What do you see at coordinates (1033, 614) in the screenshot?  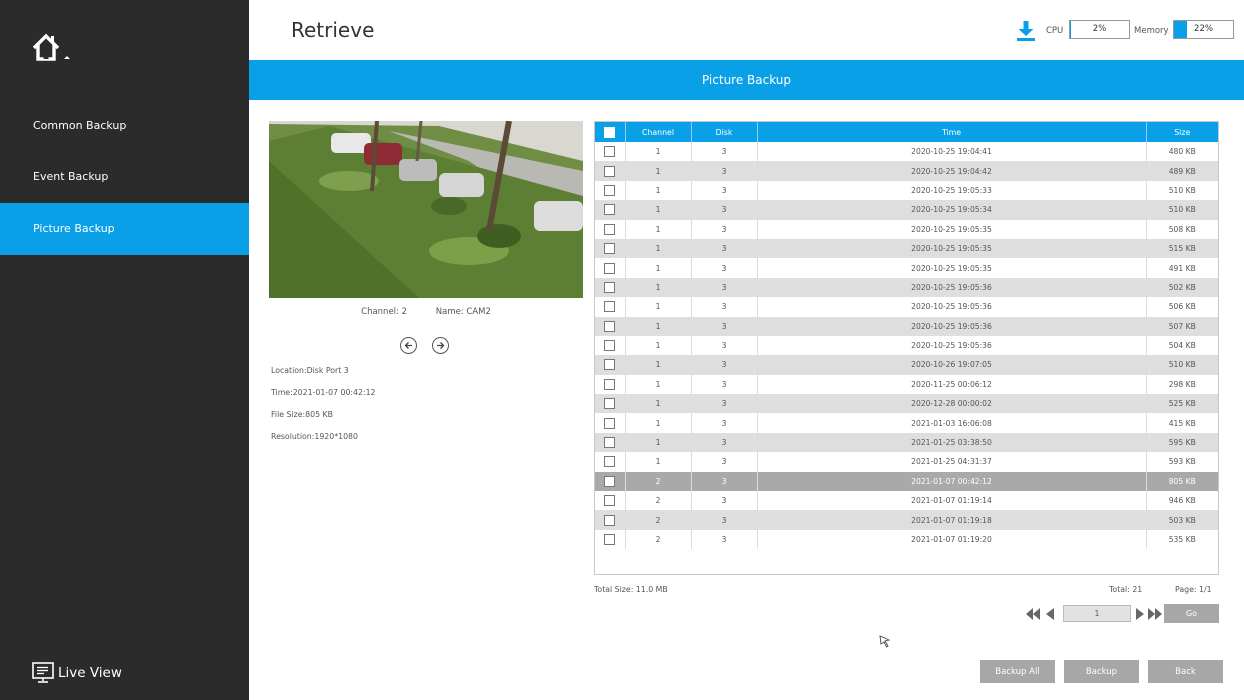 I see `first-page-icon` at bounding box center [1033, 614].